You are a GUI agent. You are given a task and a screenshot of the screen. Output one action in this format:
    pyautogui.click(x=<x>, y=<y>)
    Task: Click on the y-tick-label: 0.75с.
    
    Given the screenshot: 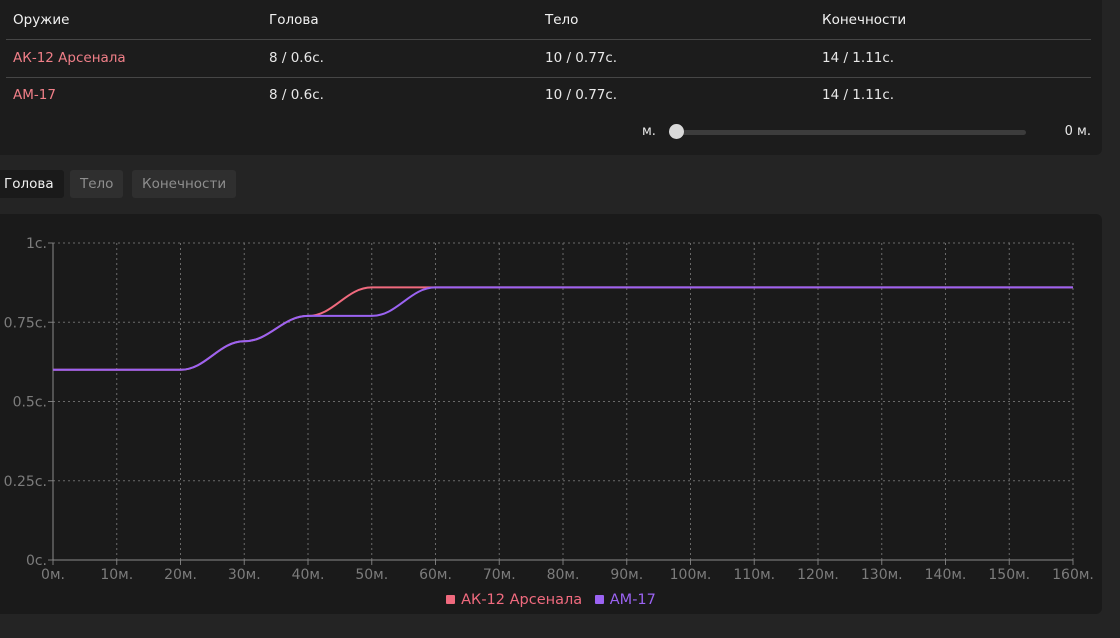 What is the action you would take?
    pyautogui.click(x=25, y=323)
    